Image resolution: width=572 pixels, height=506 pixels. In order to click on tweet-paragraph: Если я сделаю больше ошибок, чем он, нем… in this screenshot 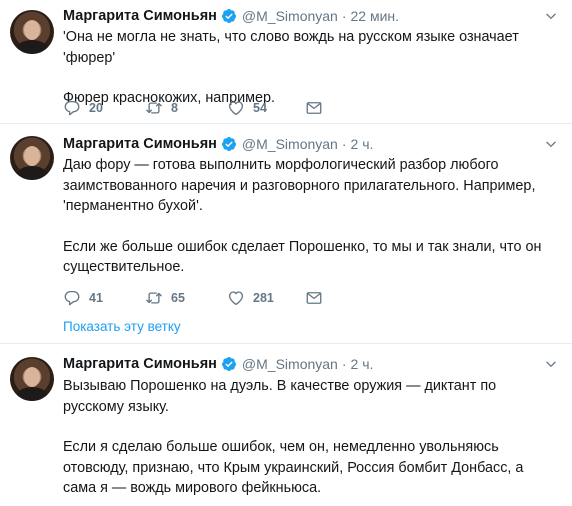, I will do `click(293, 467)`.